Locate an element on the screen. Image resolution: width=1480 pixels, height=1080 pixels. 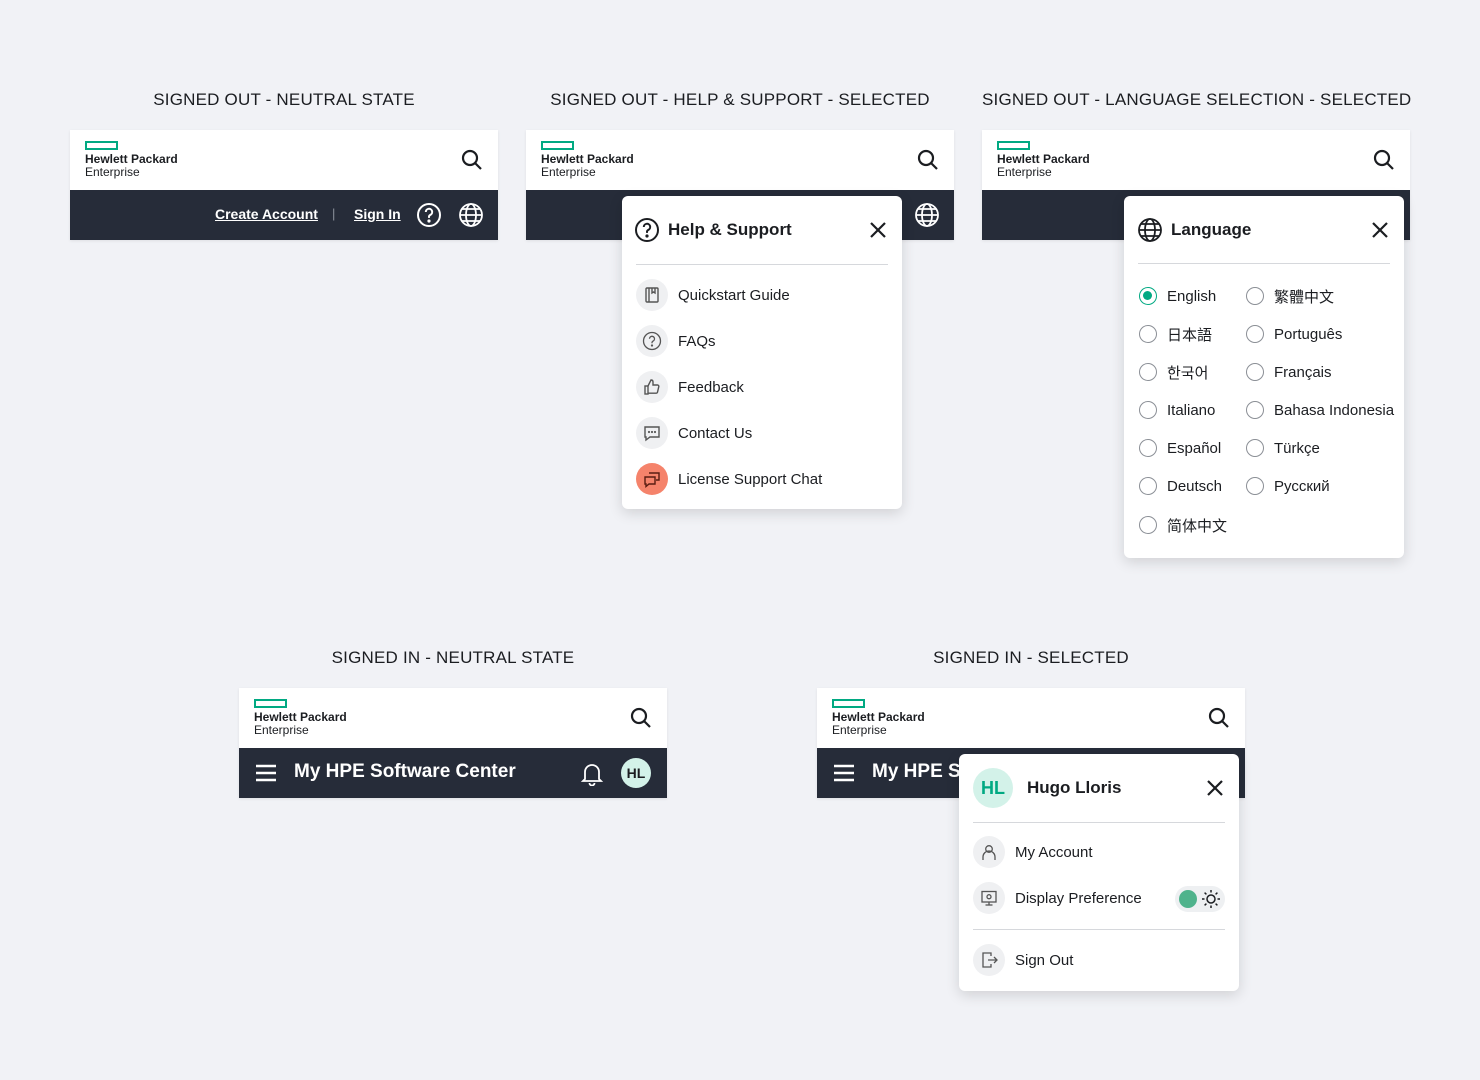
language-label: Español is located at coordinates (1194, 448).